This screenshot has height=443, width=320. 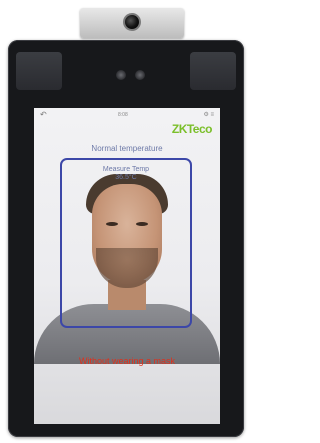 What do you see at coordinates (127, 148) in the screenshot?
I see `temperature-status: Normal temperature` at bounding box center [127, 148].